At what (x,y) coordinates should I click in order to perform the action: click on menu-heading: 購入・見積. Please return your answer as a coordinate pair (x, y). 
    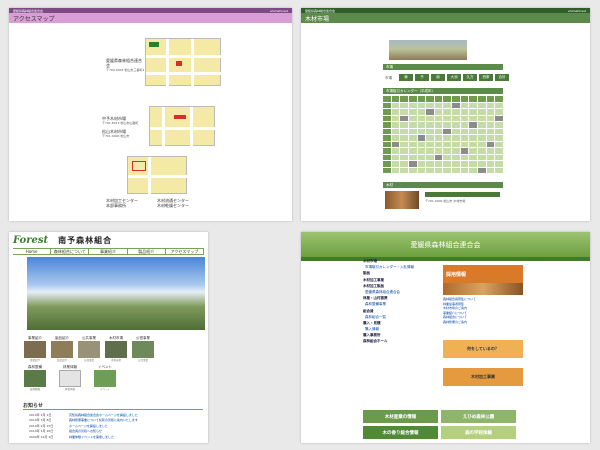
    Looking at the image, I should click on (372, 322).